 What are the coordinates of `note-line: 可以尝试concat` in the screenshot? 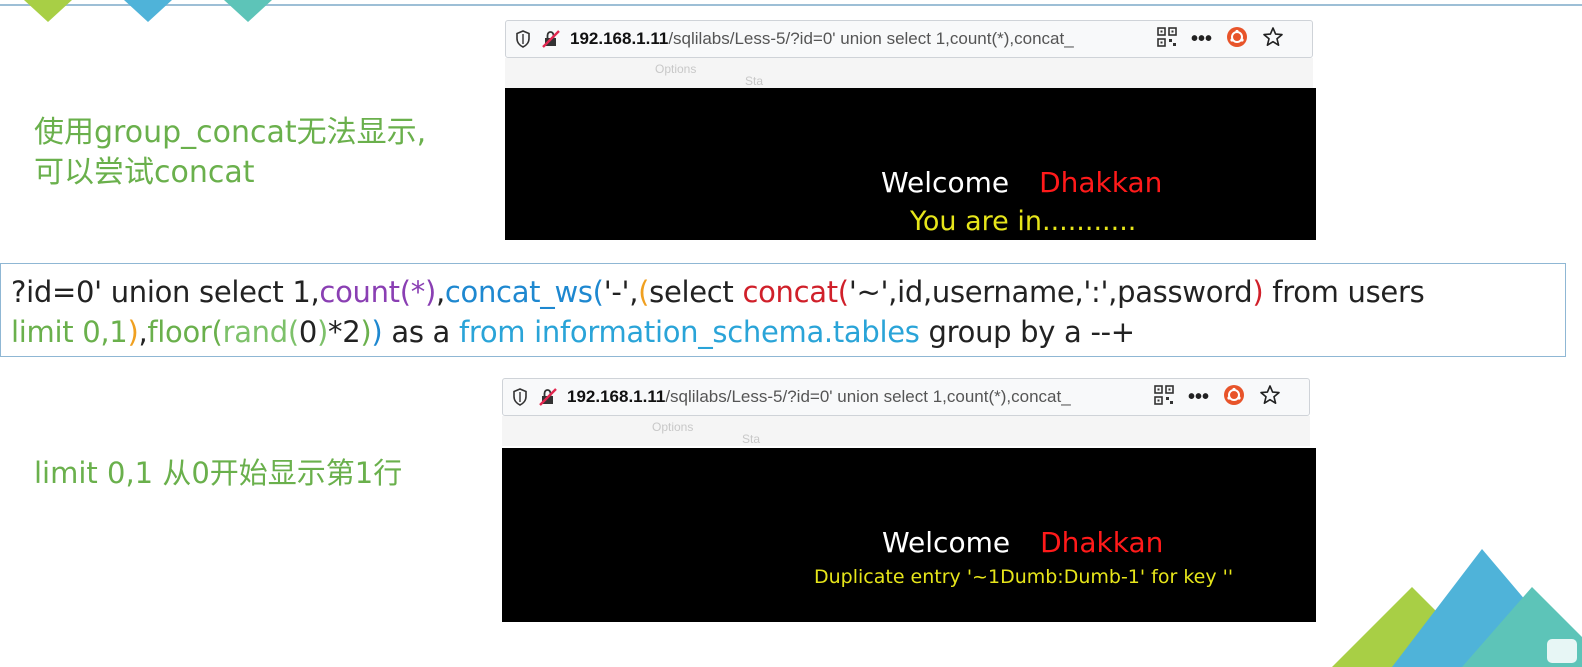 It's located at (144, 172).